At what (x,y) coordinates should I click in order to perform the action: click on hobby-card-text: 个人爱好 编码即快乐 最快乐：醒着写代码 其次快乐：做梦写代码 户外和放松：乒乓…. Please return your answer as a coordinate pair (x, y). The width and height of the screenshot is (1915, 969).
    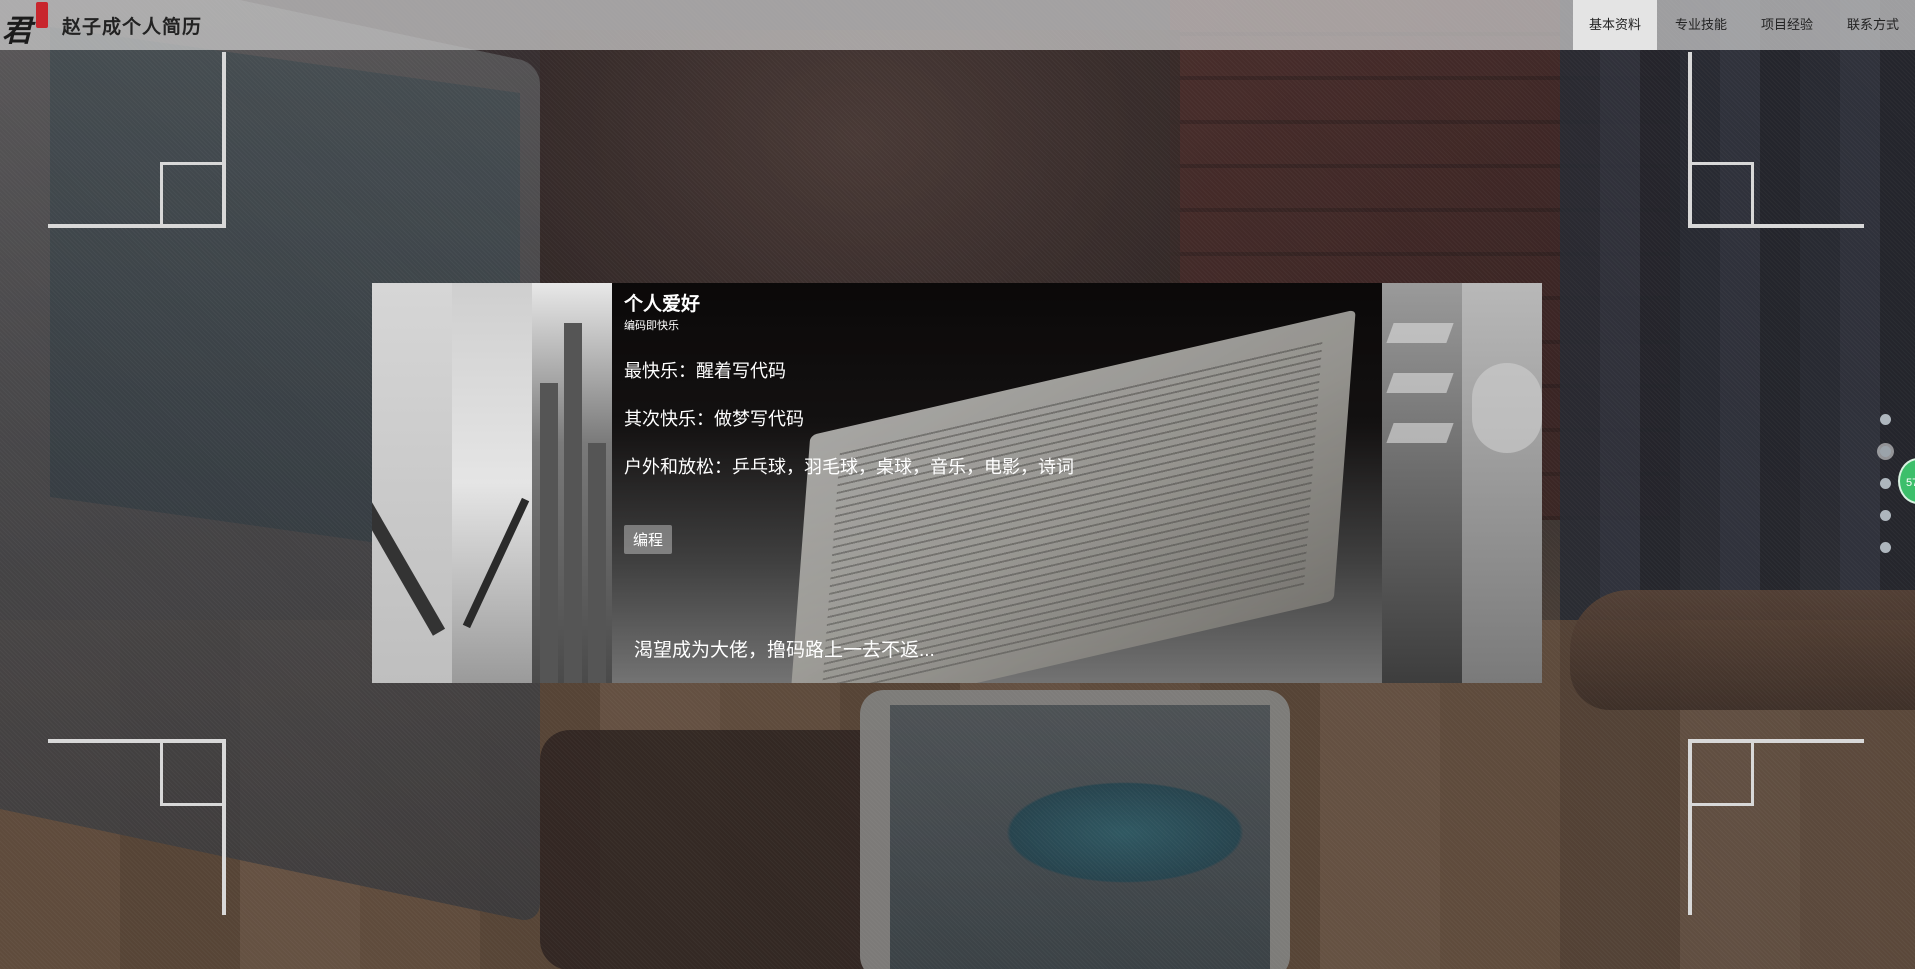
    Looking at the image, I should click on (849, 390).